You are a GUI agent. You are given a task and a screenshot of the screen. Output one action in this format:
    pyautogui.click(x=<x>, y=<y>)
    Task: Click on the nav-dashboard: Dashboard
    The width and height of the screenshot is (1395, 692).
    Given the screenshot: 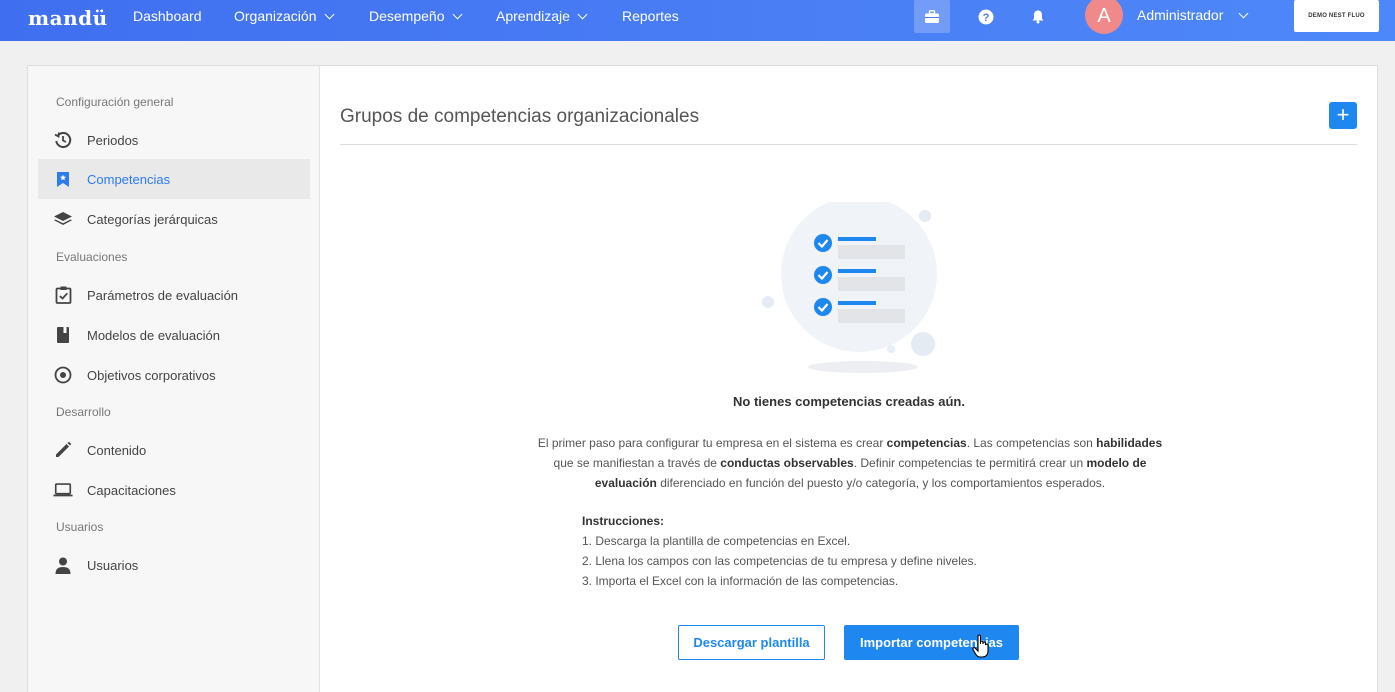 What is the action you would take?
    pyautogui.click(x=167, y=20)
    